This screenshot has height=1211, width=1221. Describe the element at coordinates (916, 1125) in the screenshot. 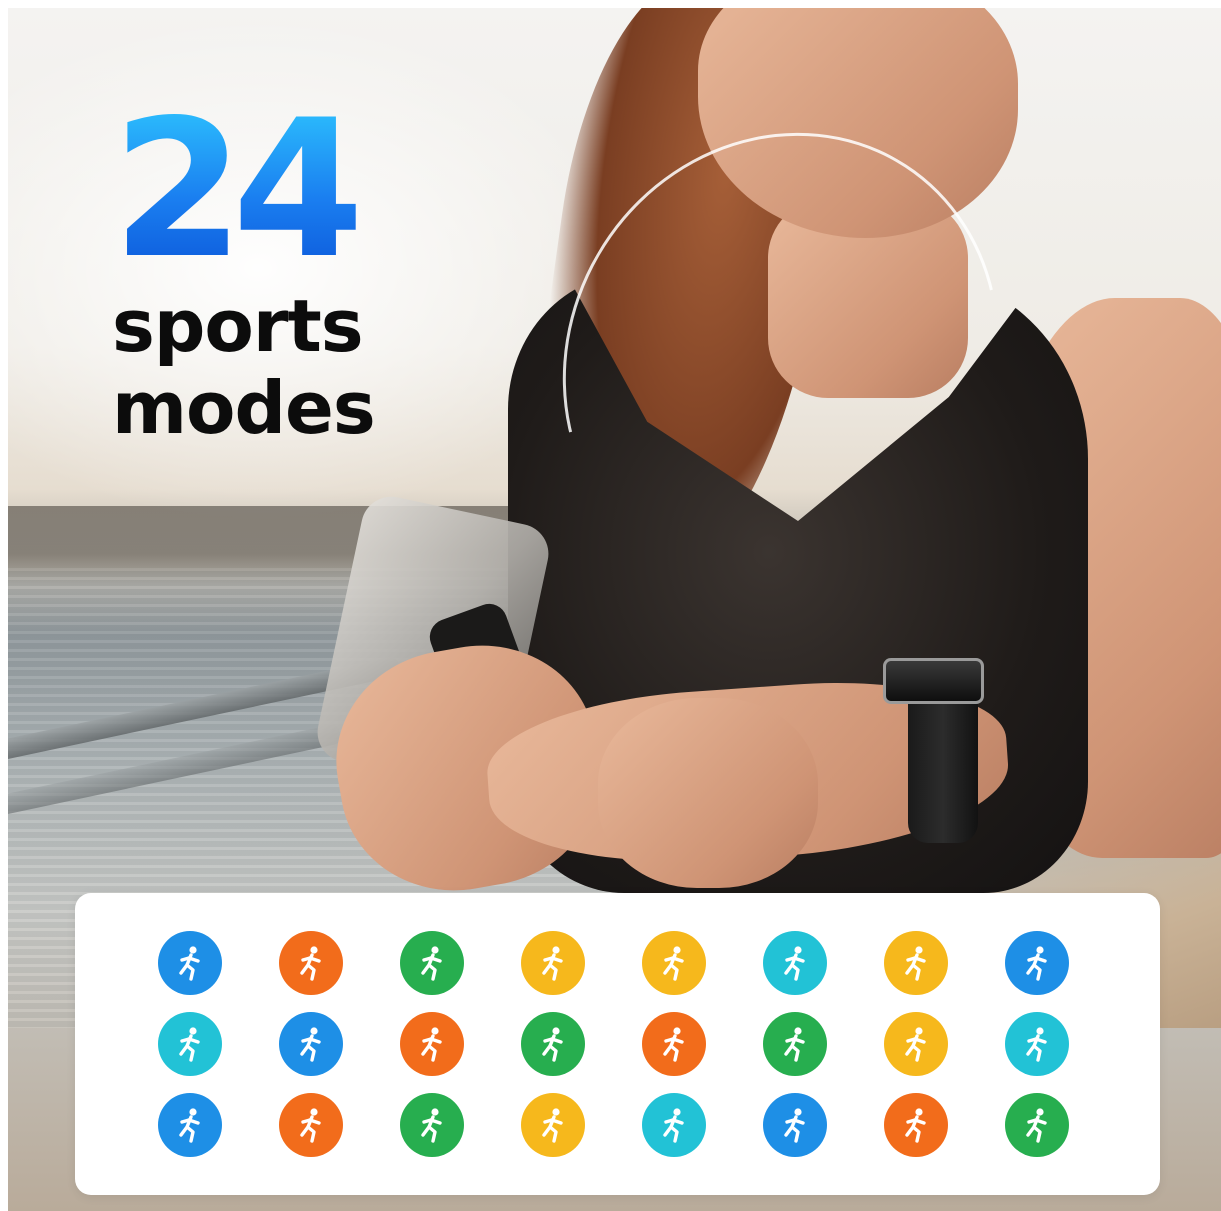

I see `gymnastics-icon` at that location.